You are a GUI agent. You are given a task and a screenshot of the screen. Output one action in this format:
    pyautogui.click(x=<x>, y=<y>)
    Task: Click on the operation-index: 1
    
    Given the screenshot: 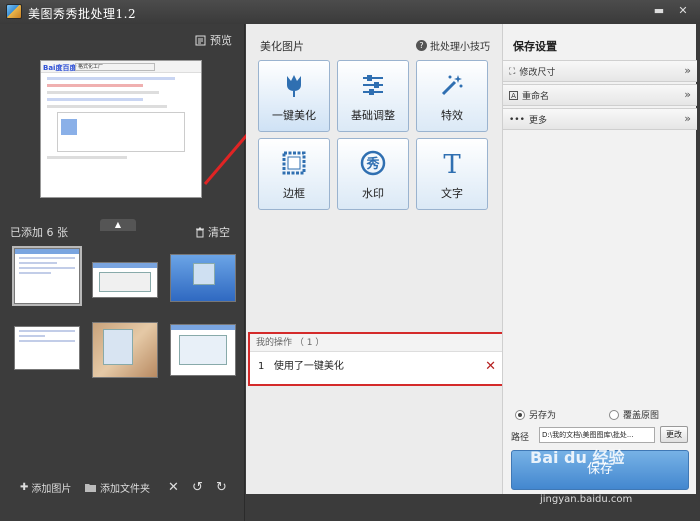 What is the action you would take?
    pyautogui.click(x=261, y=366)
    